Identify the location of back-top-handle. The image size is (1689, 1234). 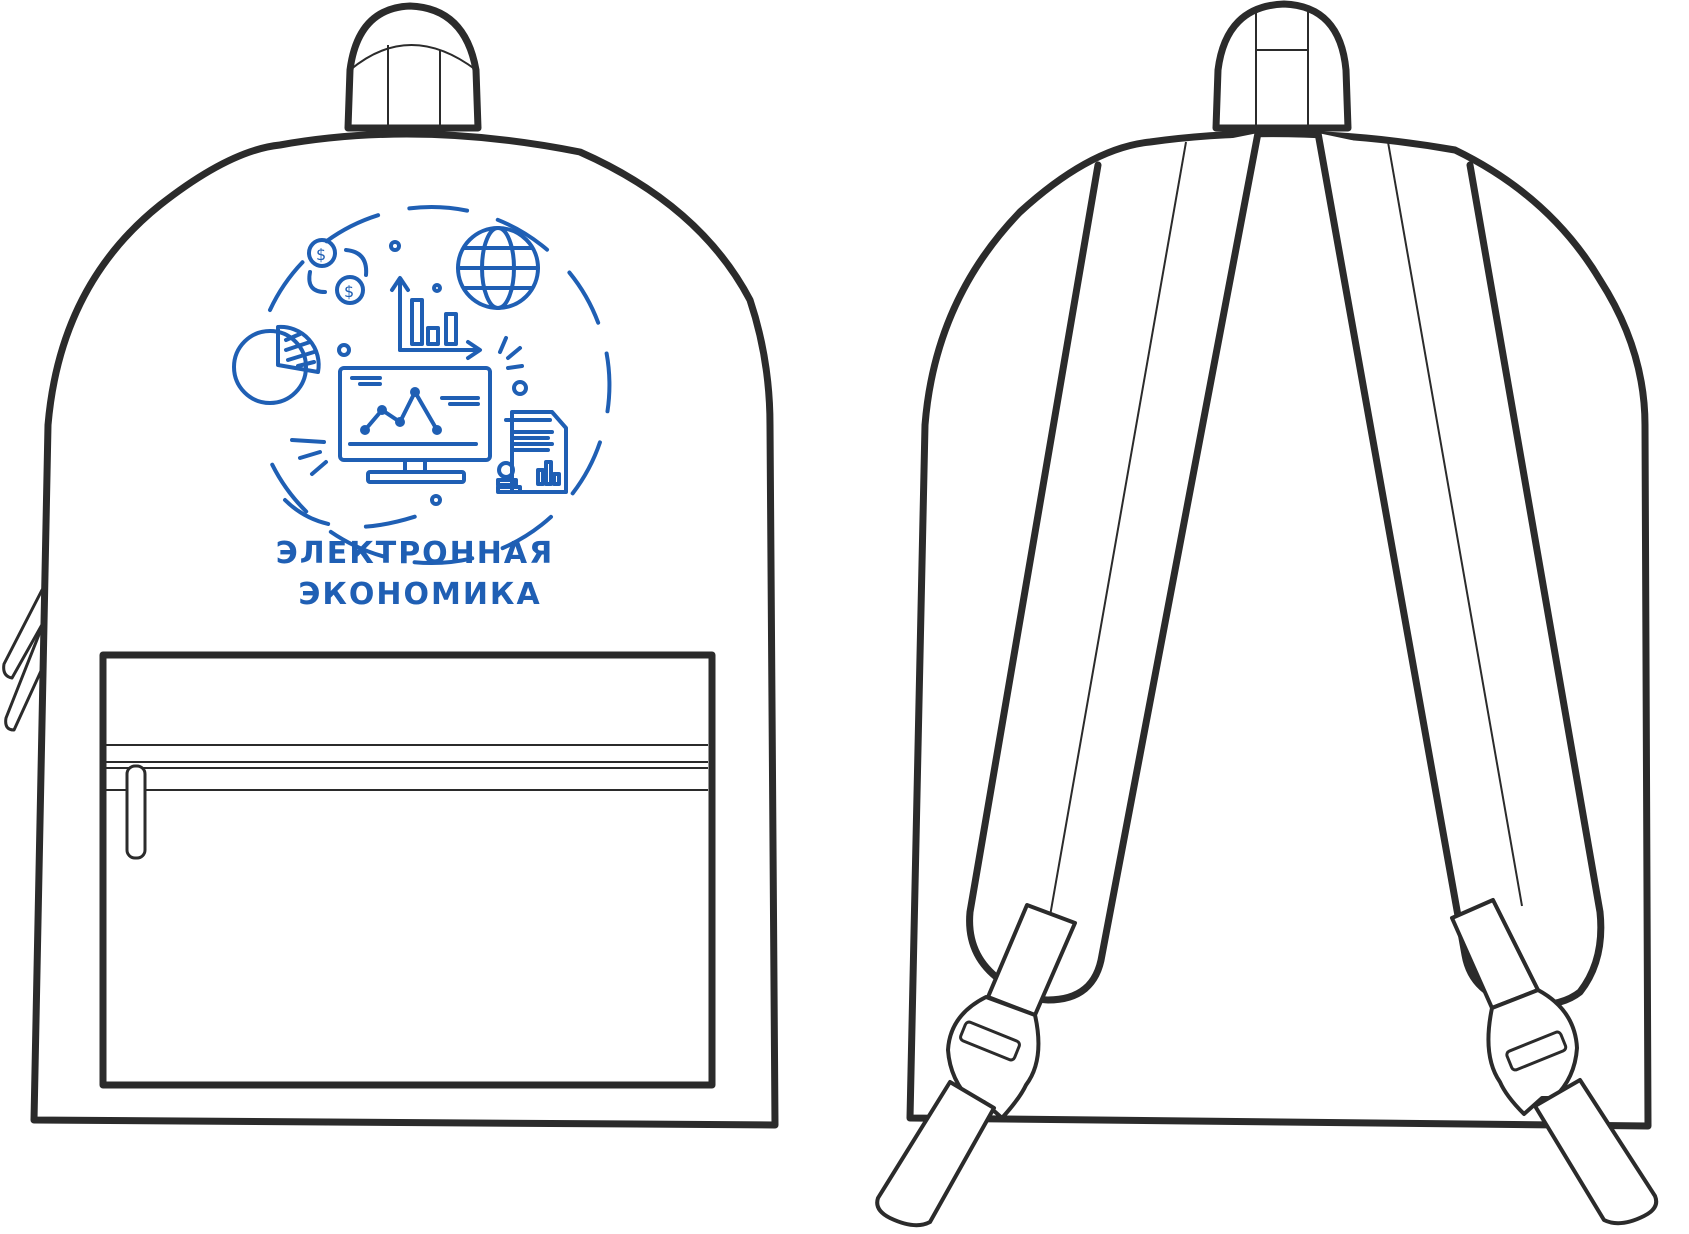
(1282, 66).